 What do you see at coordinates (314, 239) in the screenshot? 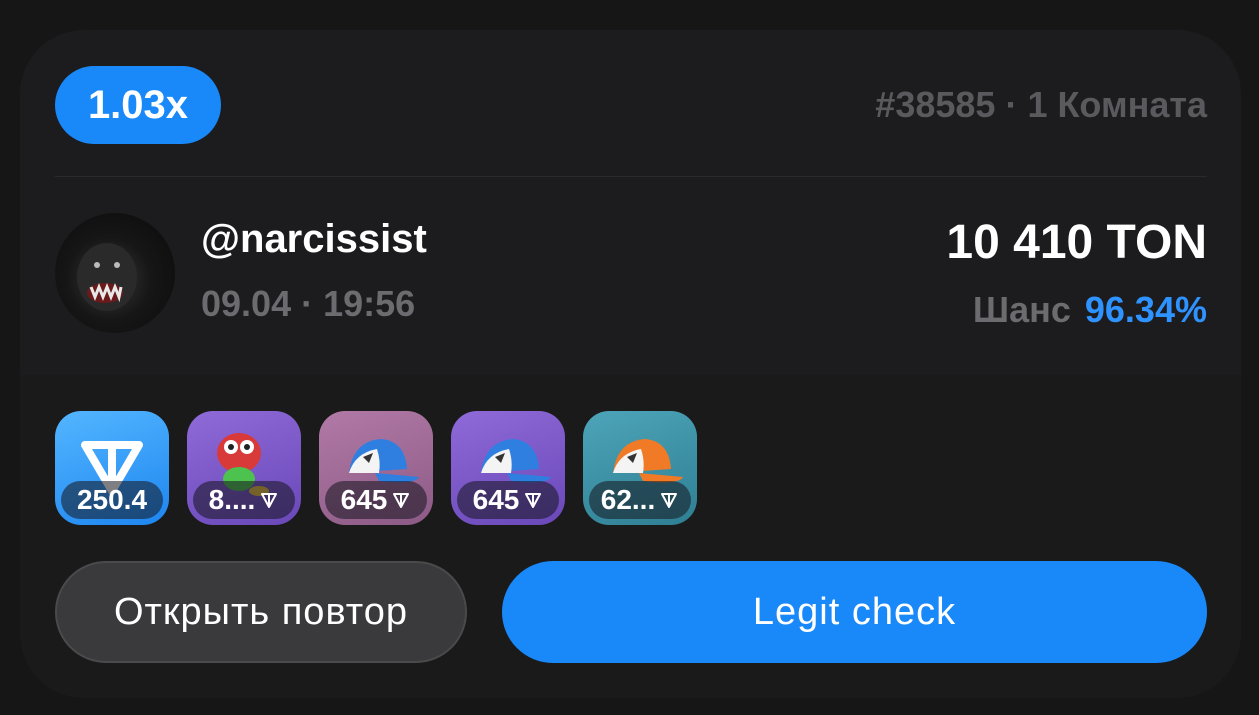
I see `username: @narcissist` at bounding box center [314, 239].